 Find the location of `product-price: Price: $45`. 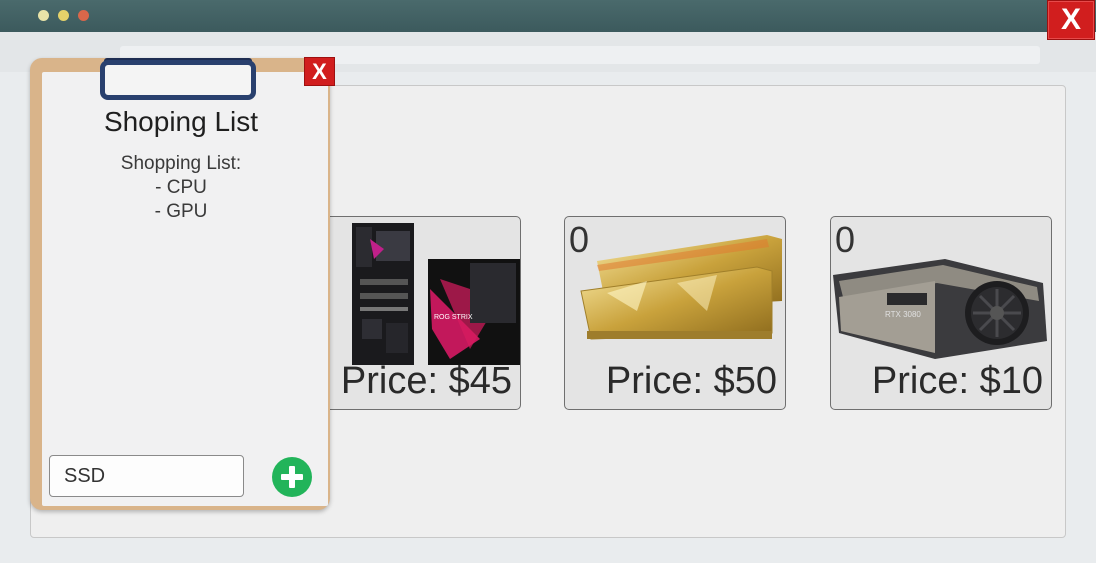

product-price: Price: $45 is located at coordinates (426, 381).